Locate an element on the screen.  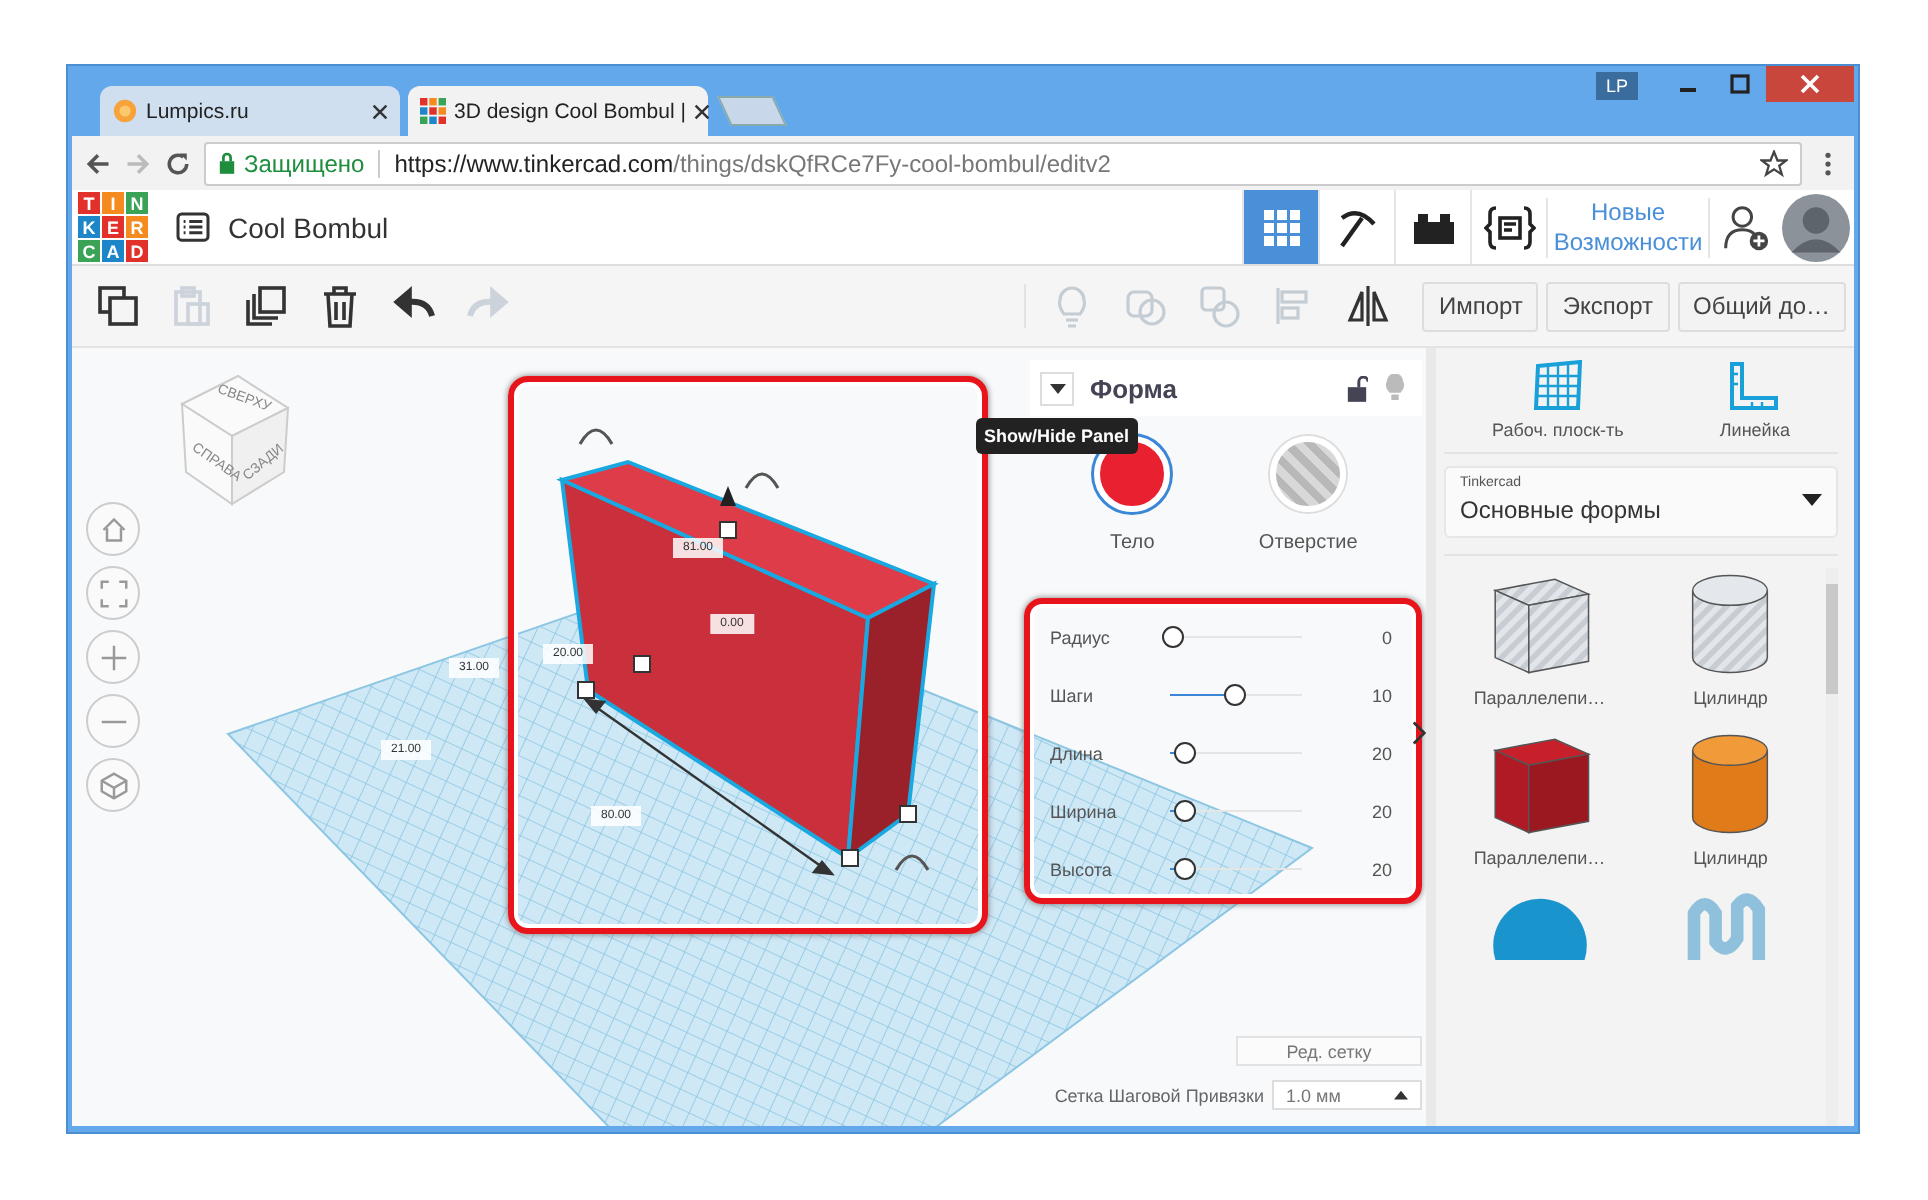
design-title: Cool Bombul is located at coordinates (308, 227).